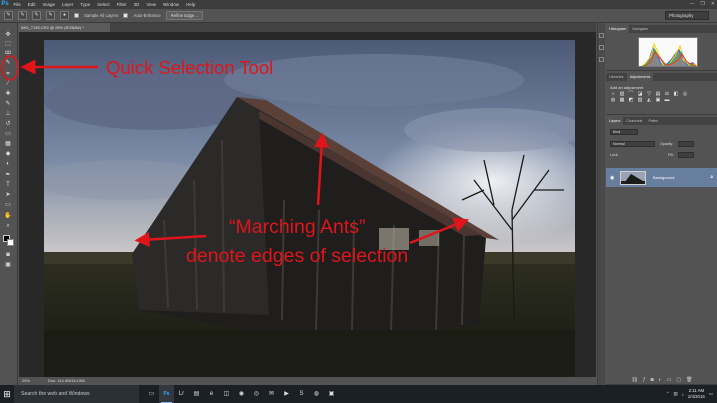 This screenshot has width=717, height=403. Describe the element at coordinates (226, 394) in the screenshot. I see `store-icon: ◫` at that location.